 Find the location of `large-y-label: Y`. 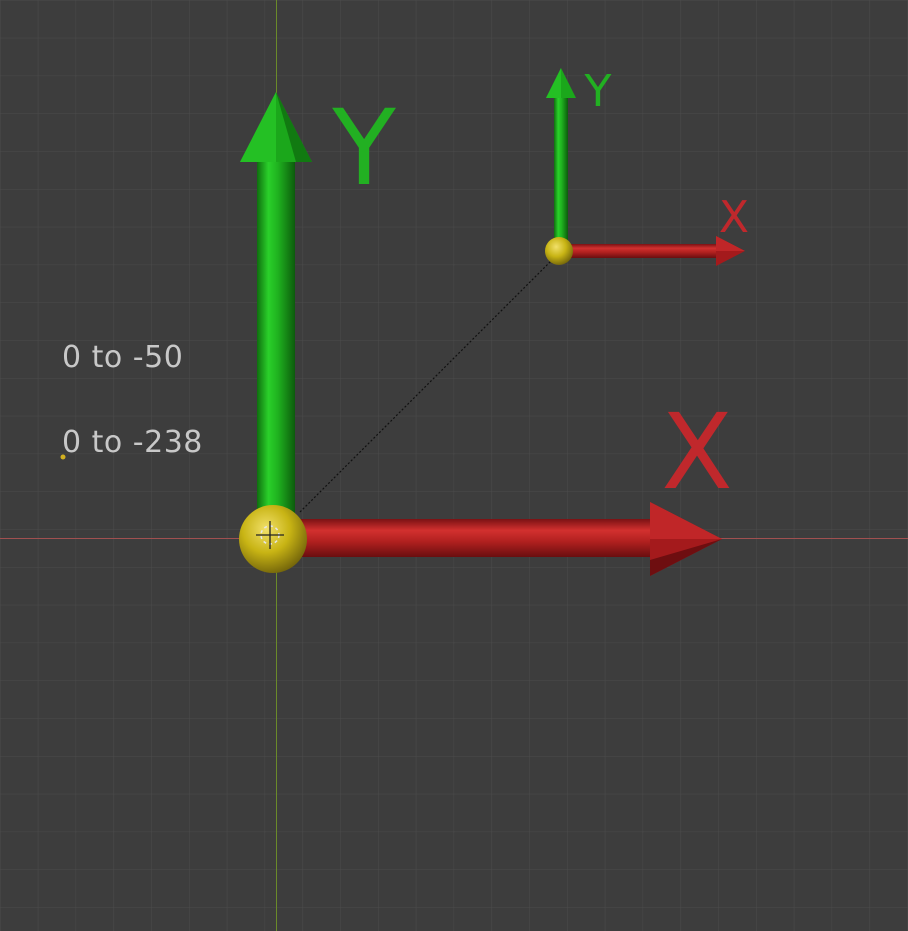

large-y-label: Y is located at coordinates (363, 148).